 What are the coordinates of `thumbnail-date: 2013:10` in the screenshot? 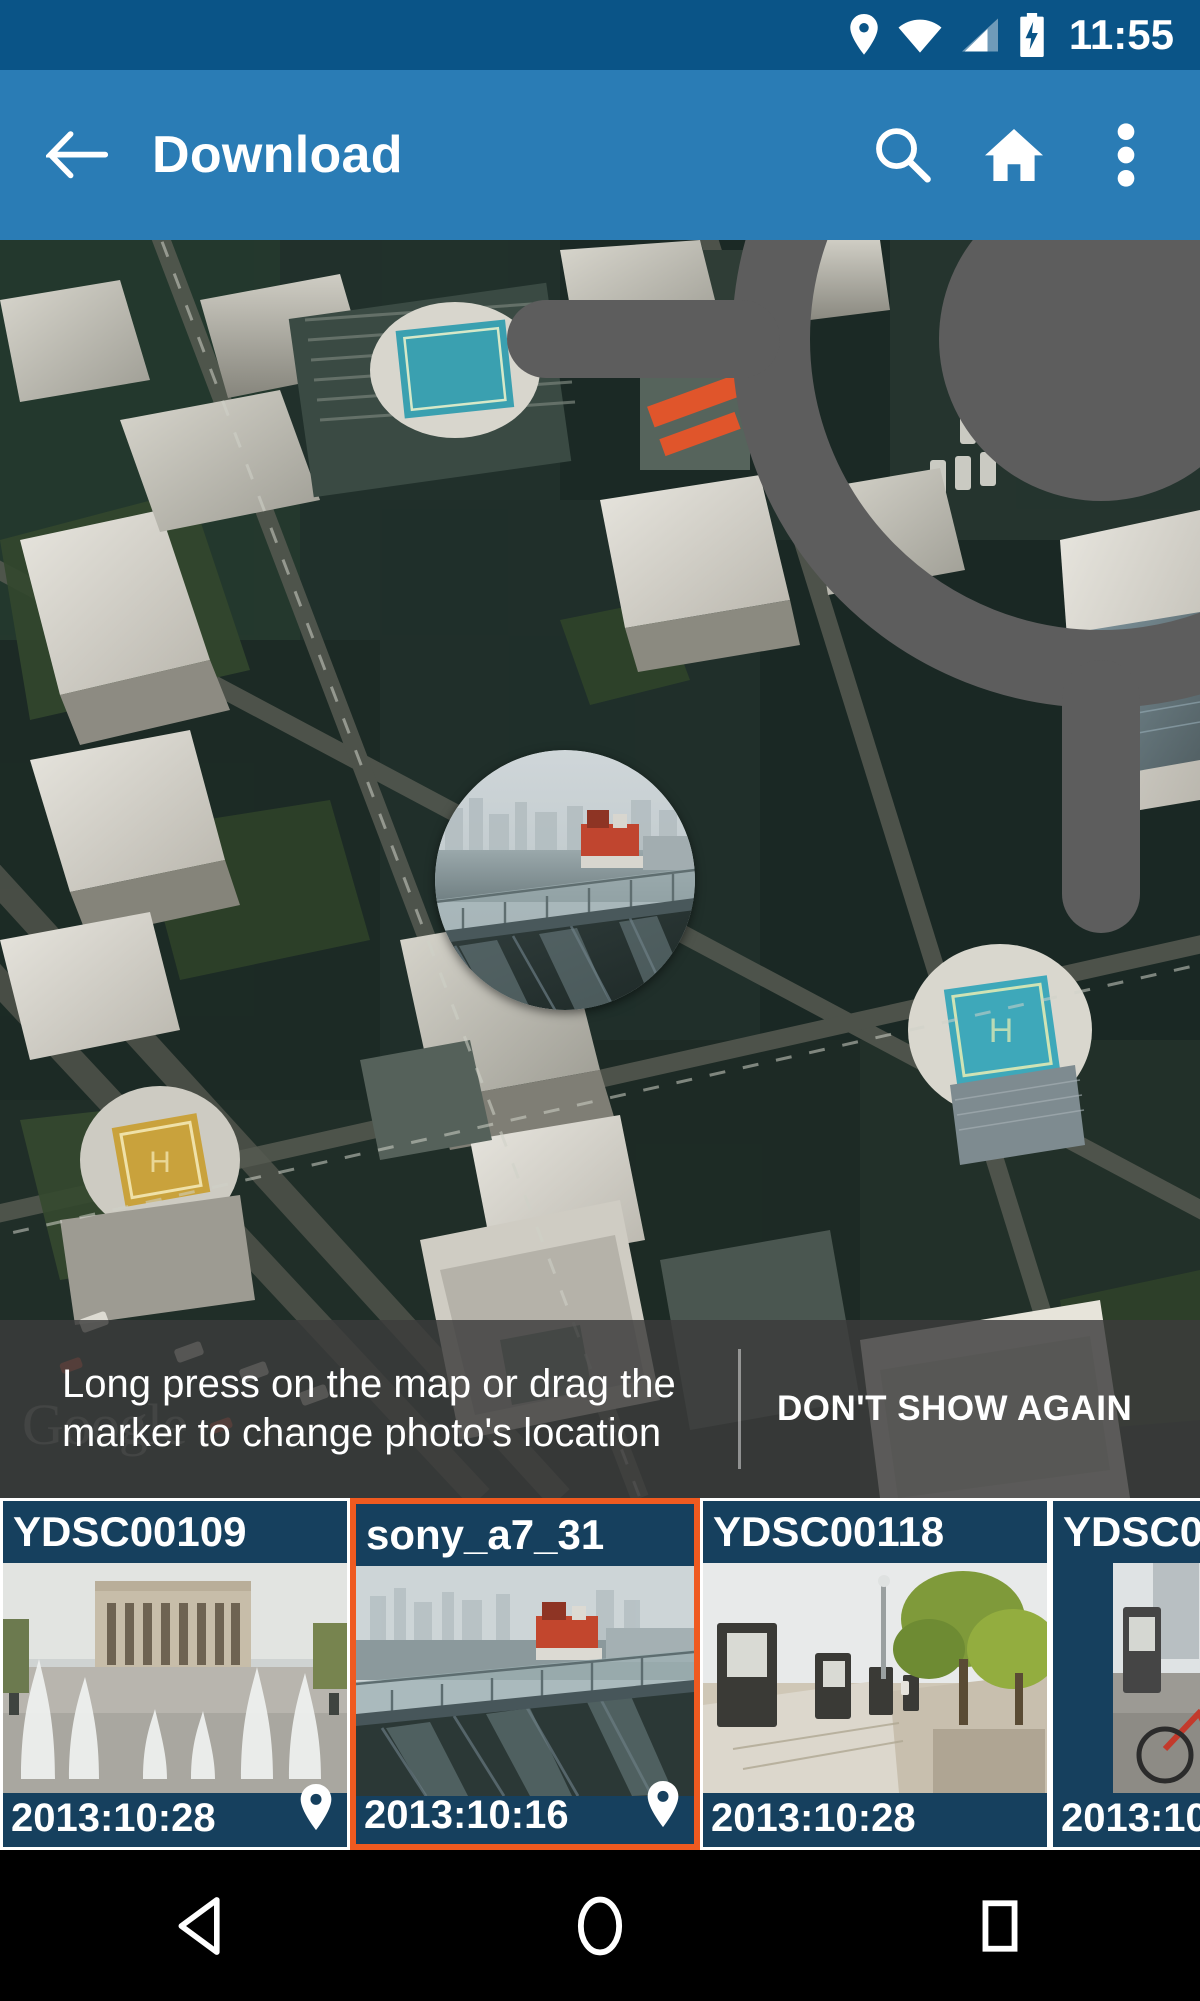 It's located at (1130, 1817).